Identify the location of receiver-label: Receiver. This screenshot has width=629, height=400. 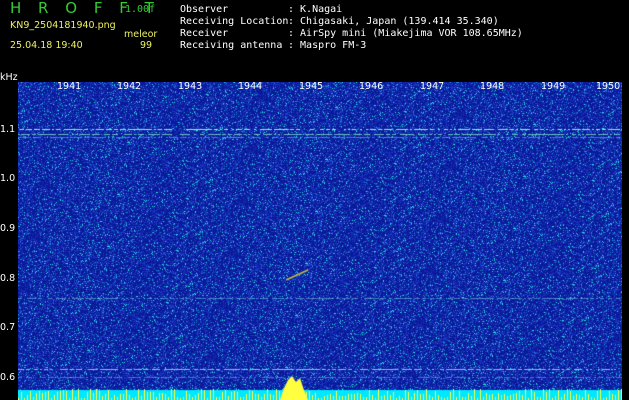
(204, 33).